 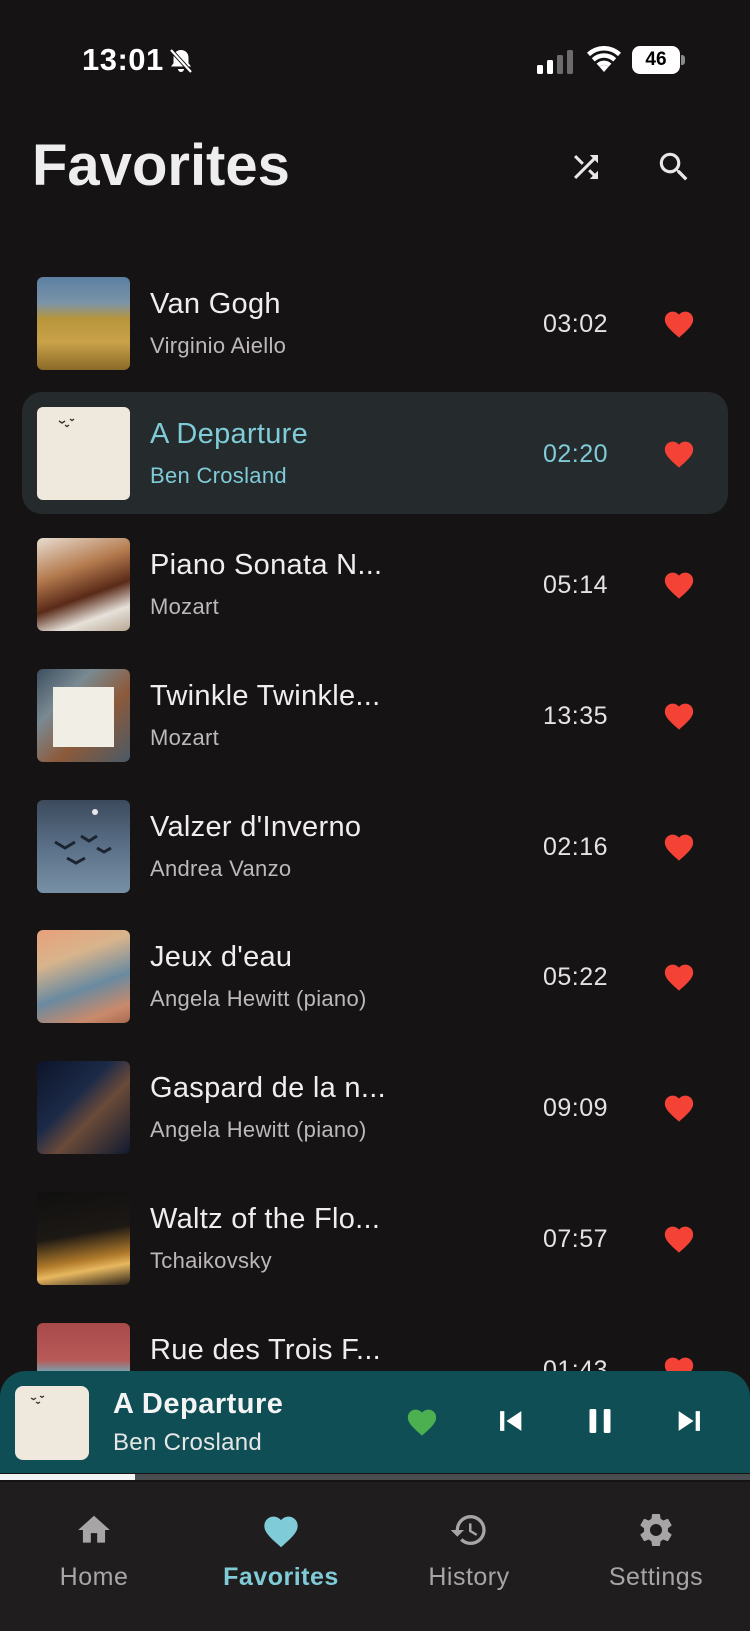 What do you see at coordinates (123, 59) in the screenshot?
I see `status-time: 13:01` at bounding box center [123, 59].